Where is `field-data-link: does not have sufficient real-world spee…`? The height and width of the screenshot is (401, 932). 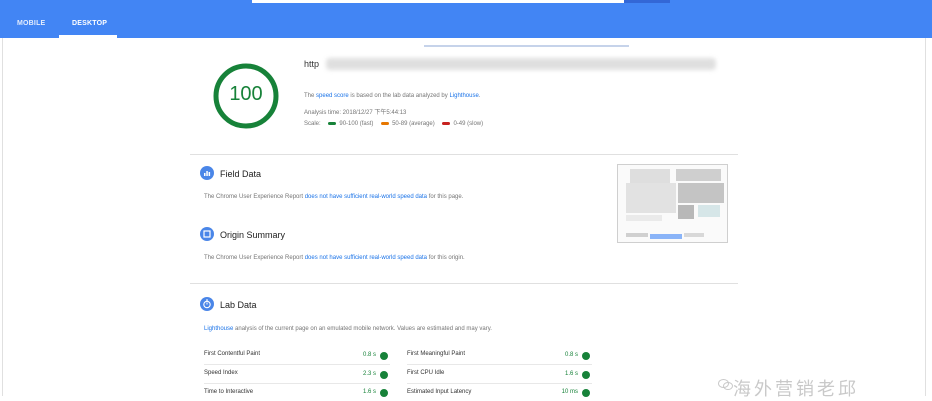 field-data-link: does not have sufficient real-world spee… is located at coordinates (366, 197).